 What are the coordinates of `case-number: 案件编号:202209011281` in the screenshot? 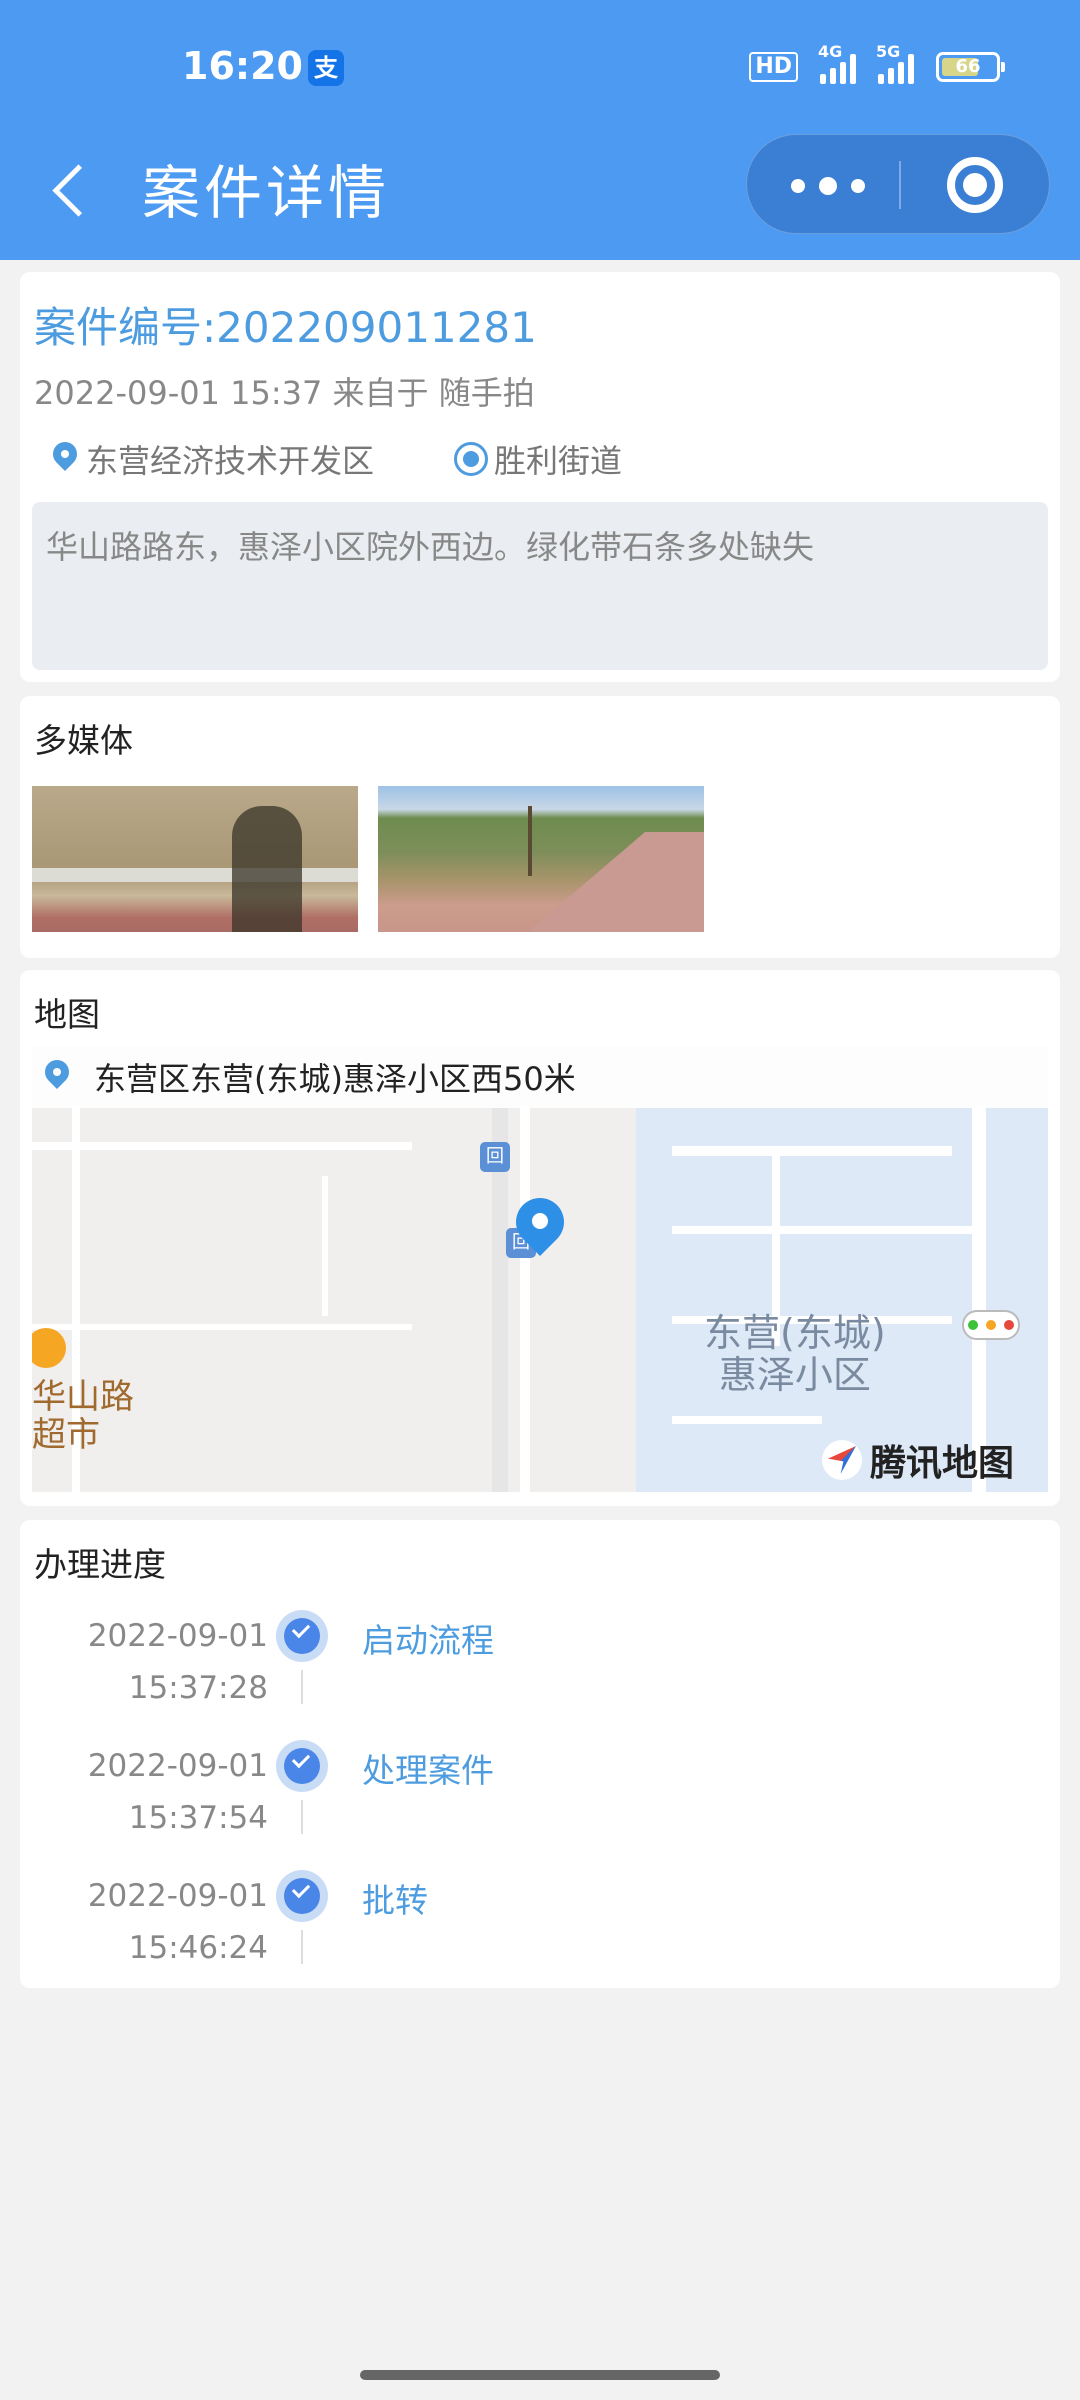 It's located at (285, 327).